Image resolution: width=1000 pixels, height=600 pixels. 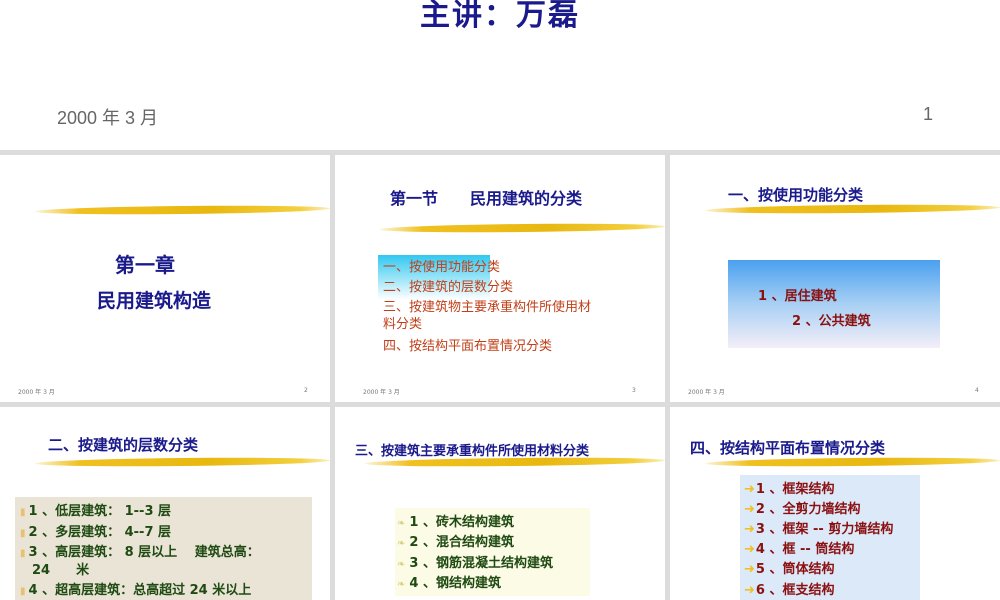 What do you see at coordinates (486, 198) in the screenshot?
I see `slide-title: 第一节 民用建筑的分类` at bounding box center [486, 198].